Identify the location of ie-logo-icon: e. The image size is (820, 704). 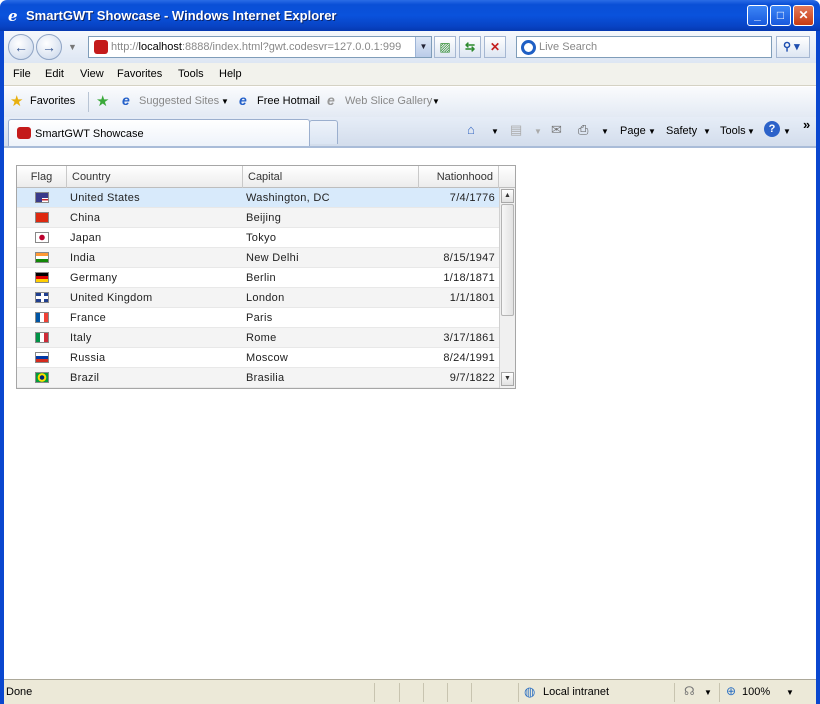
(13, 15).